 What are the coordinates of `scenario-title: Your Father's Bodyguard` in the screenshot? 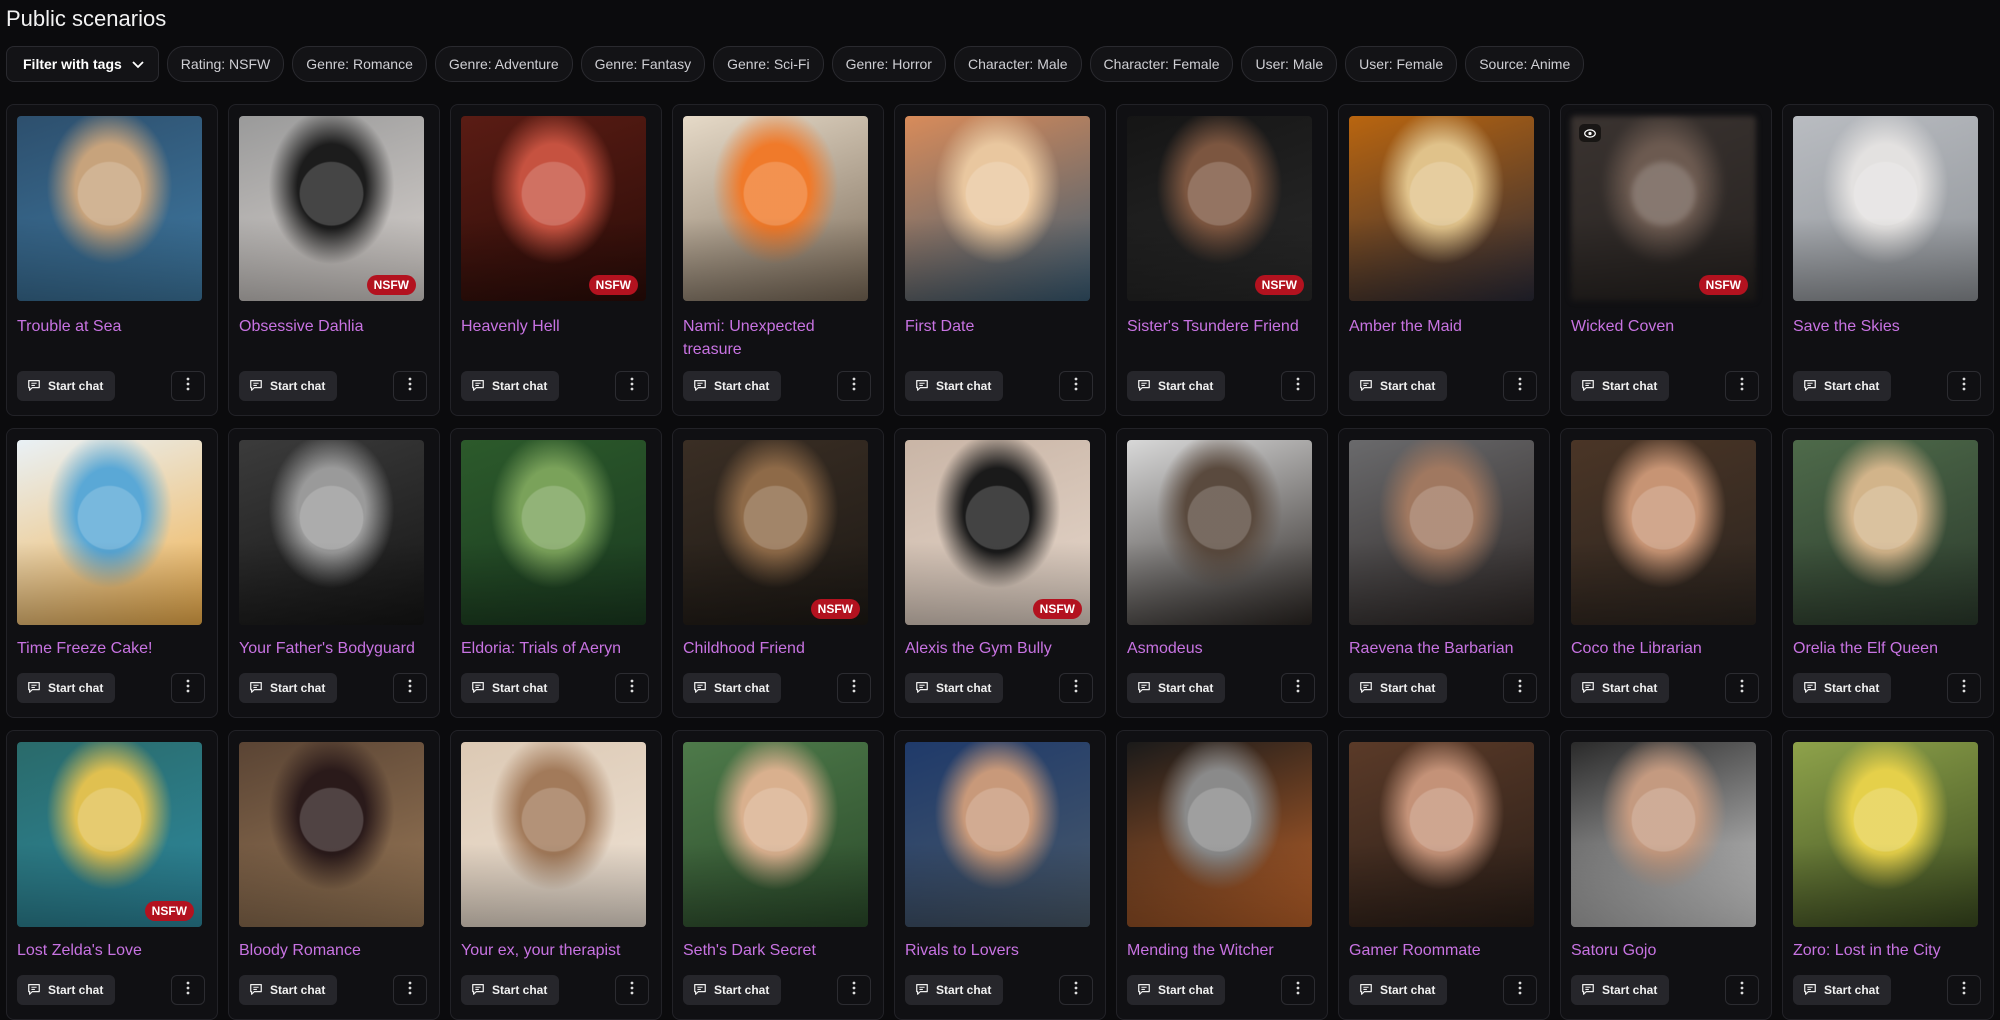 It's located at (335, 648).